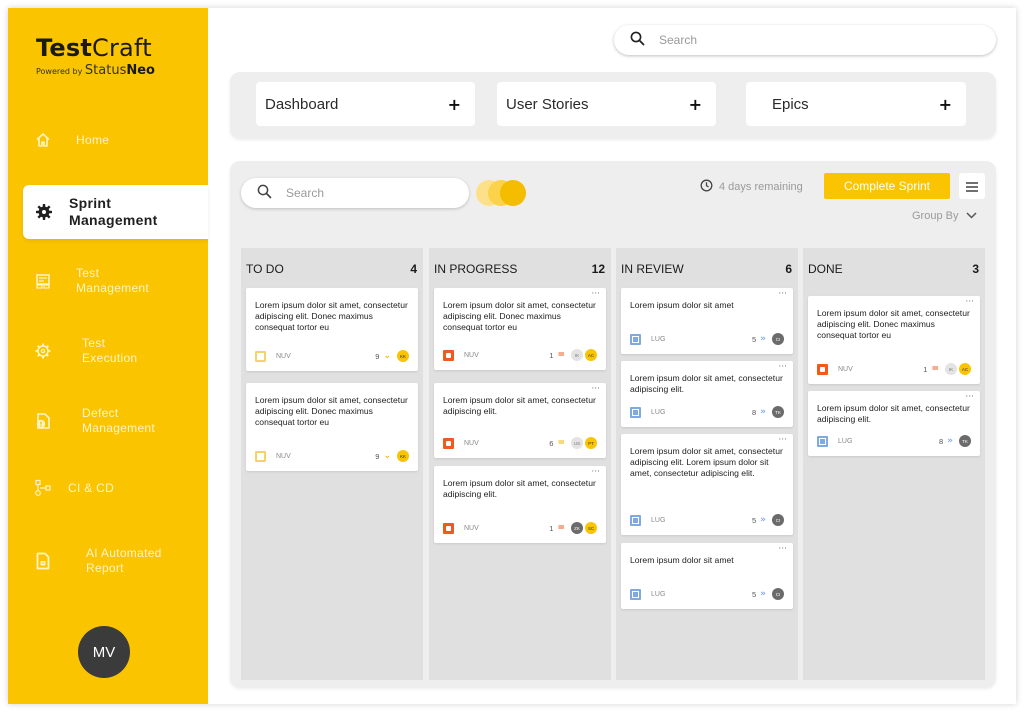  I want to click on logo-title: TestCraft, so click(94, 48).